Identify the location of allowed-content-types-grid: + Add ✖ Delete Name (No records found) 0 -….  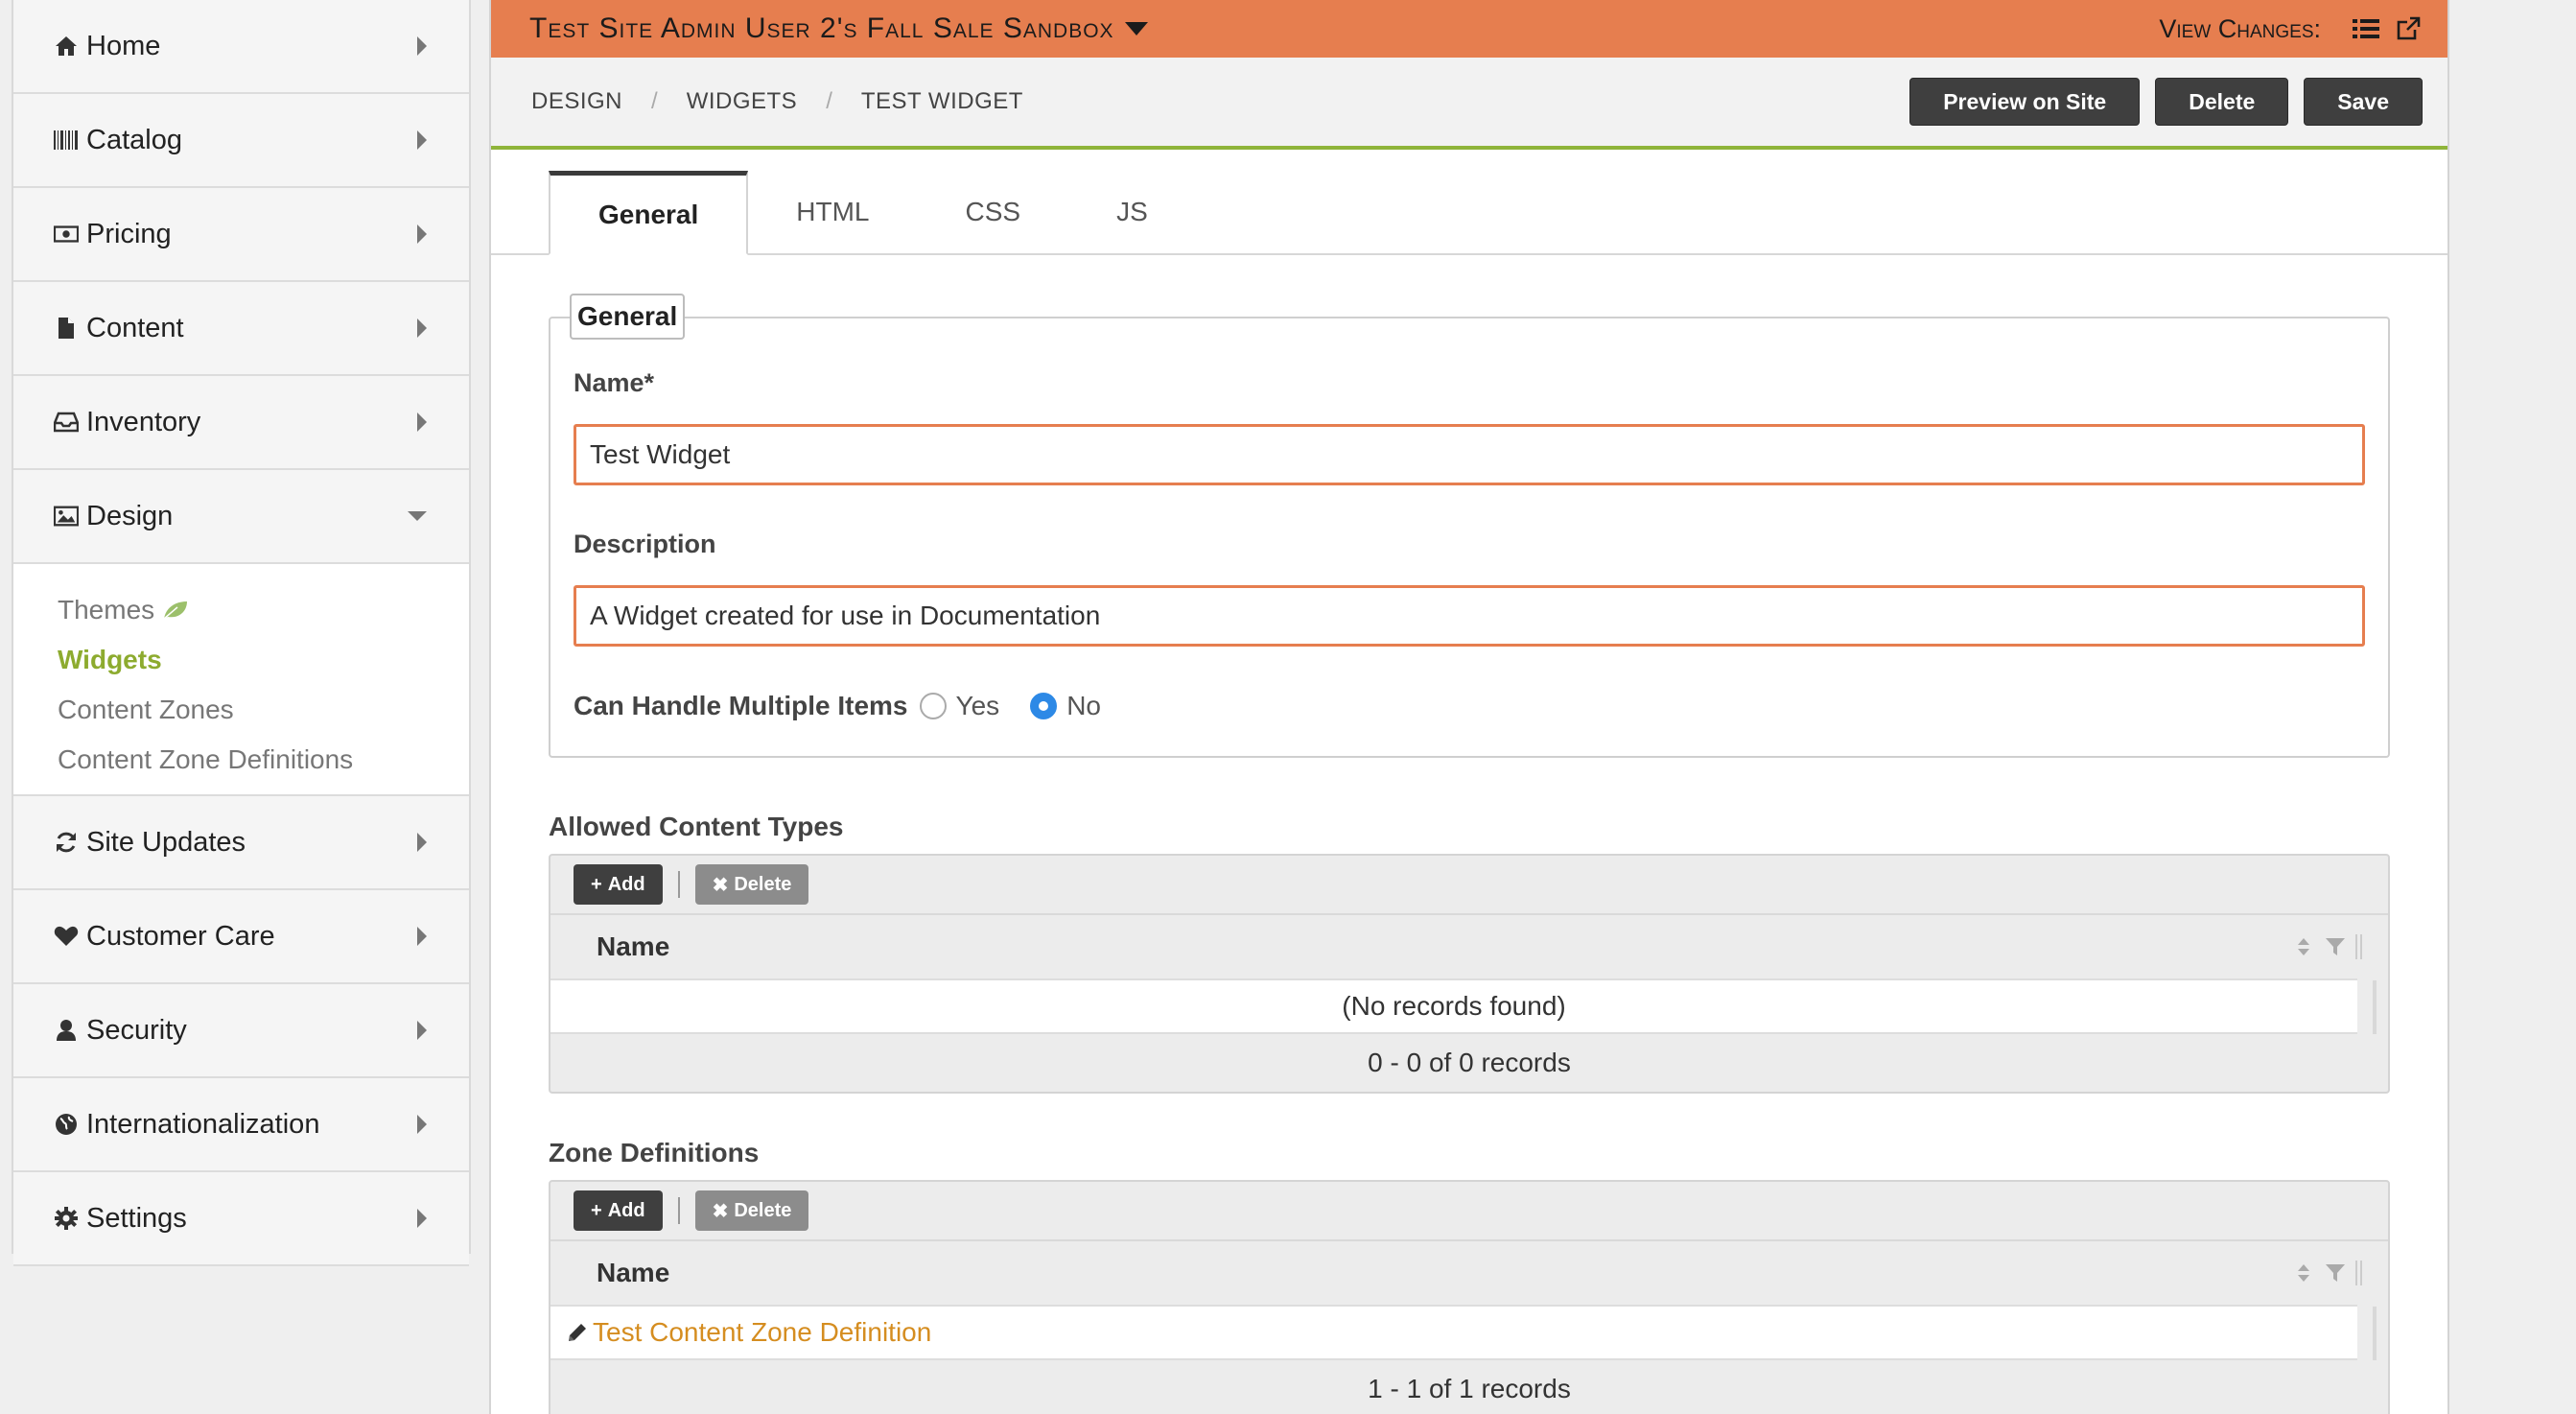
(1469, 974).